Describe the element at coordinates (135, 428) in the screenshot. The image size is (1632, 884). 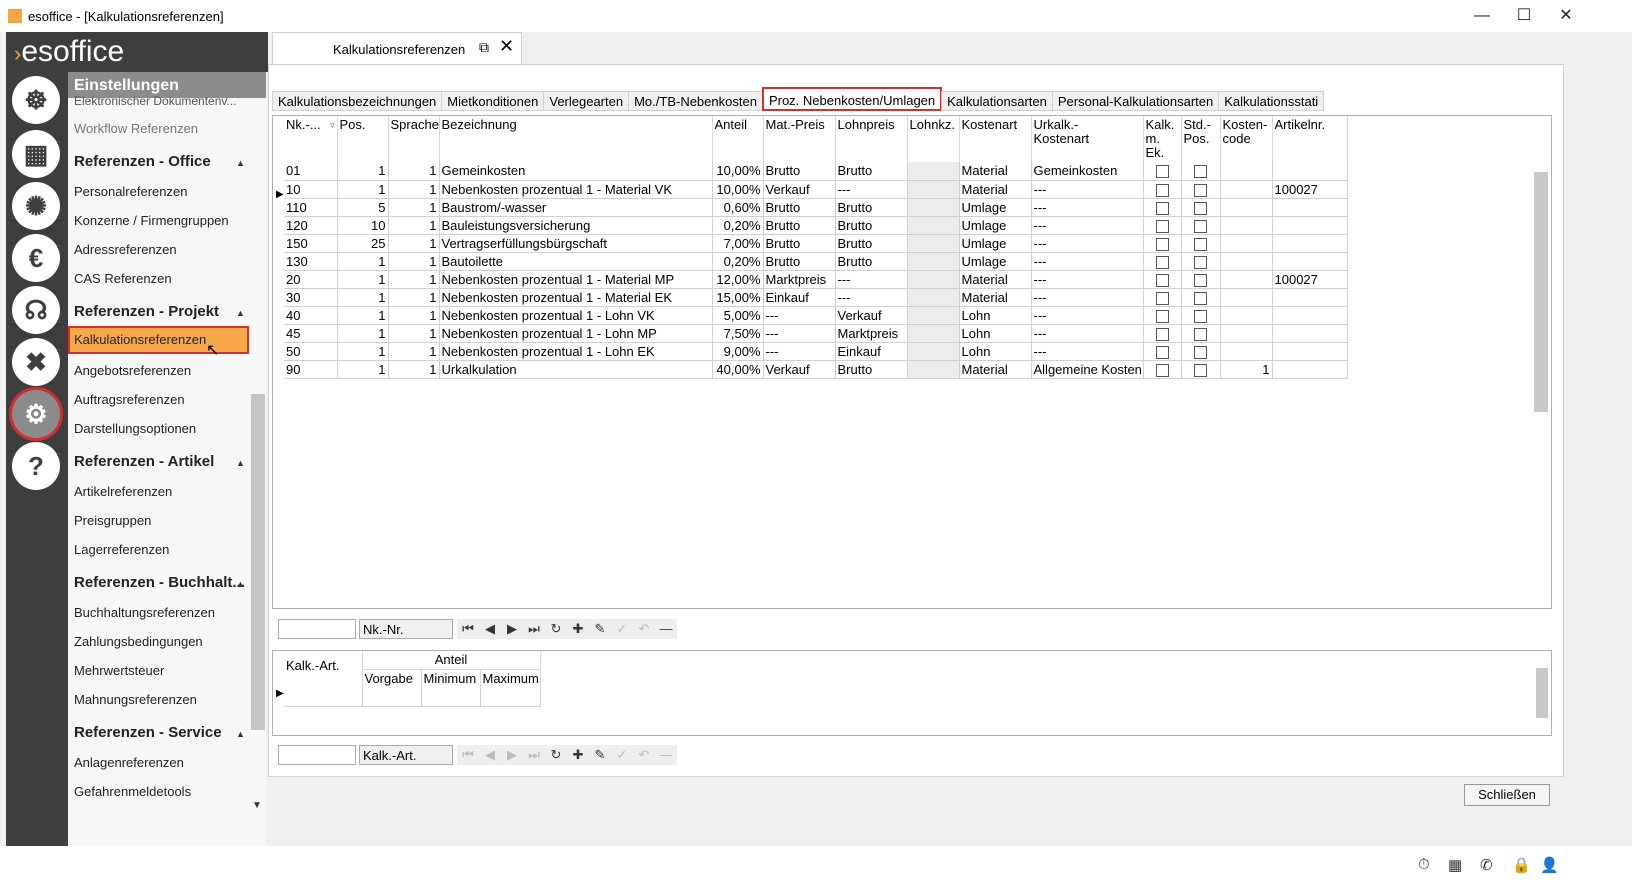
I see `sidebar-item-10: Darstellungsoptionen` at that location.